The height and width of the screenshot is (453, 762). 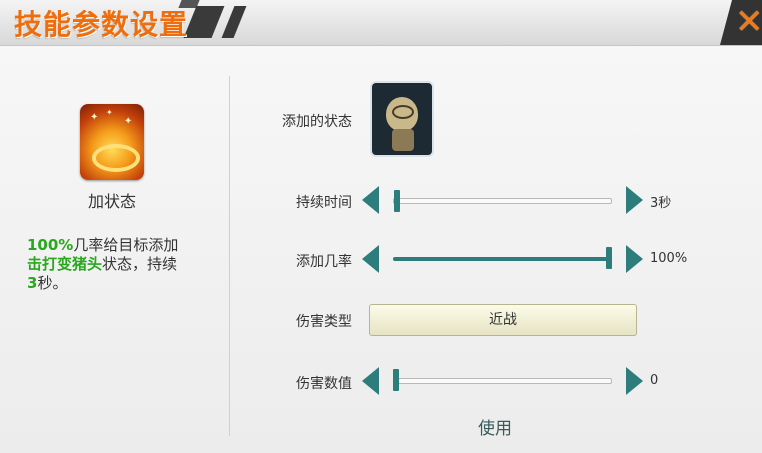 What do you see at coordinates (634, 200) in the screenshot?
I see `duration-increase-arrow-icon` at bounding box center [634, 200].